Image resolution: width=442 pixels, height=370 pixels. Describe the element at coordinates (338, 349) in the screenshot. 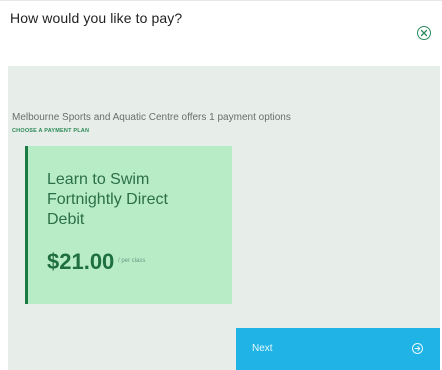

I see `next-button: Next` at that location.